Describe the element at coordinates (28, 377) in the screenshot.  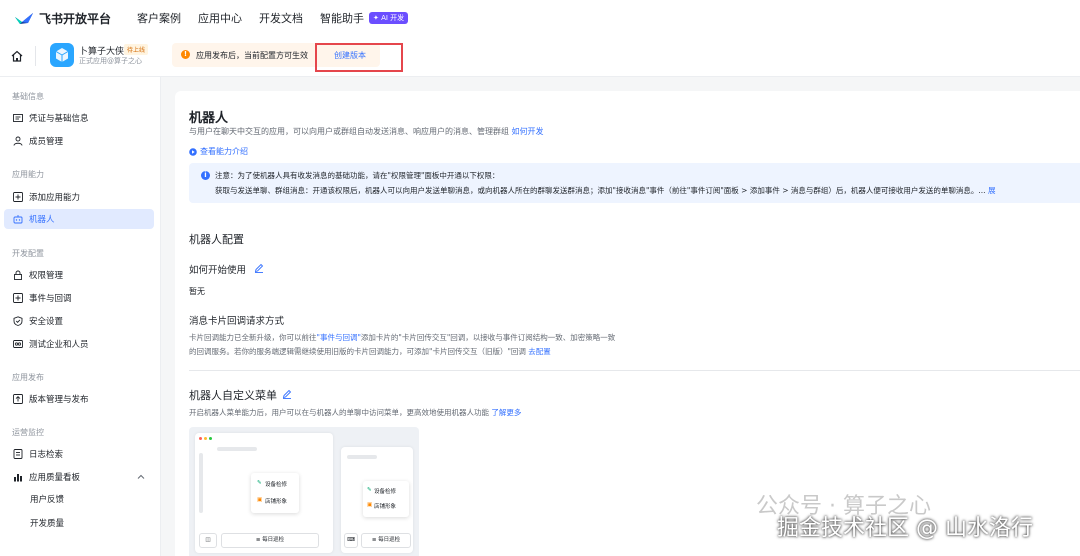
I see `sidebar-group-release: 应用发布` at that location.